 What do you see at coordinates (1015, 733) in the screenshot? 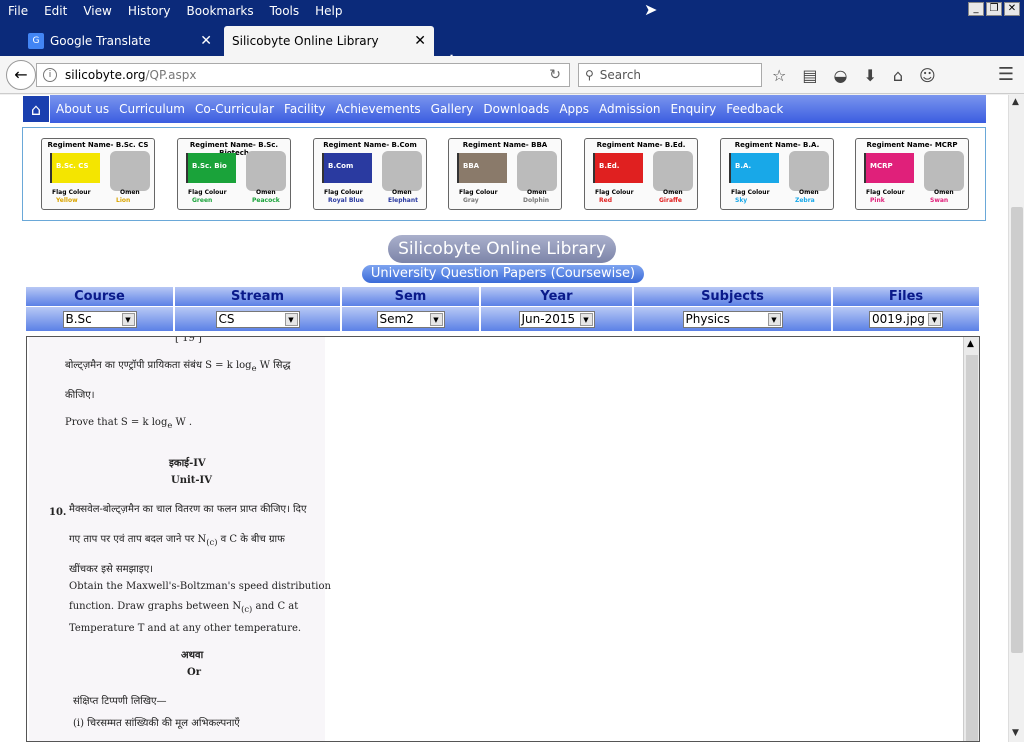
I see `scroll-down-icon: ▼` at bounding box center [1015, 733].